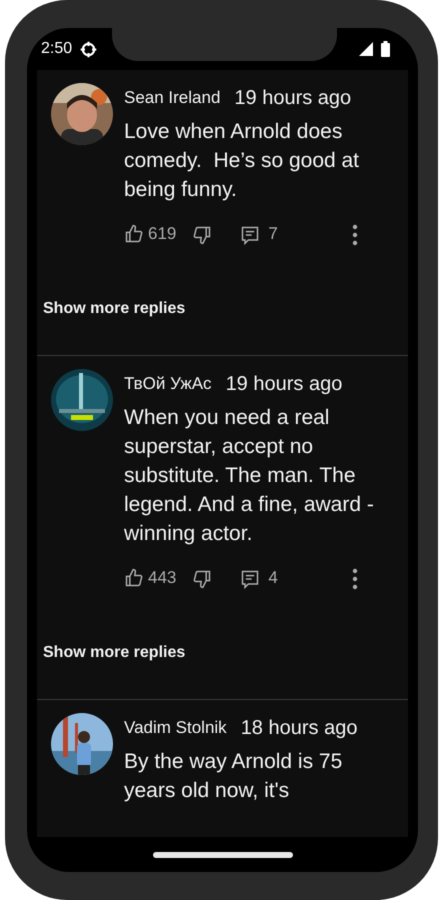  What do you see at coordinates (56, 49) in the screenshot?
I see `status-time: 2:50` at bounding box center [56, 49].